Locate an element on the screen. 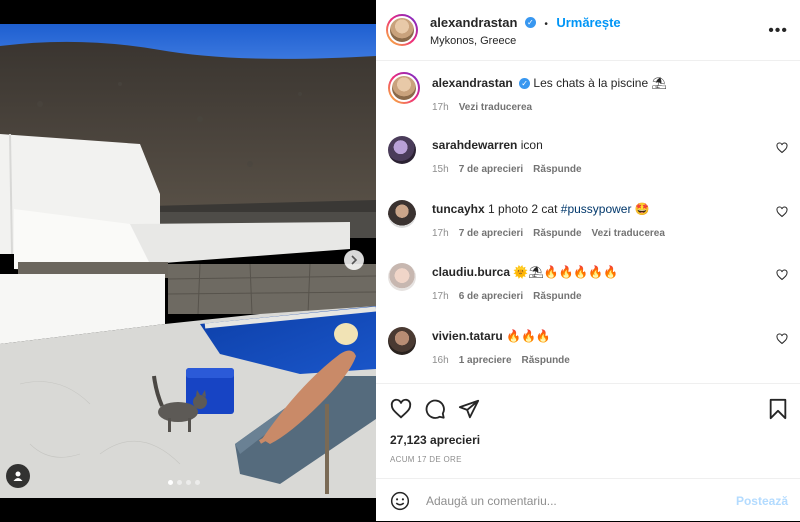 The height and width of the screenshot is (522, 800). comment-text: icon is located at coordinates (531, 145).